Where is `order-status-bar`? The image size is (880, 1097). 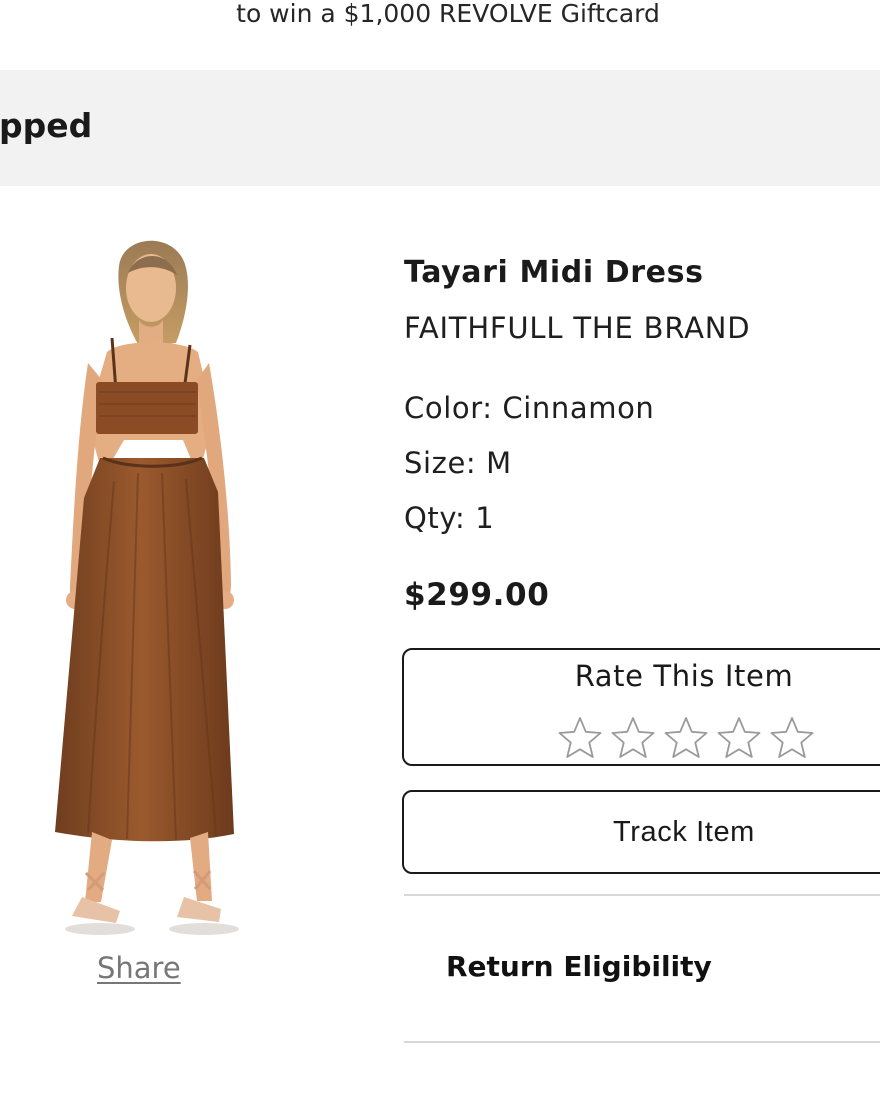
order-status-bar is located at coordinates (440, 128).